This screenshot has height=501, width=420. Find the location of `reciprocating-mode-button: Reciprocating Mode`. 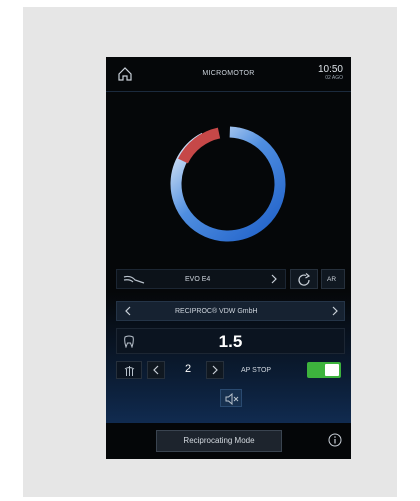

reciprocating-mode-button: Reciprocating Mode is located at coordinates (219, 441).